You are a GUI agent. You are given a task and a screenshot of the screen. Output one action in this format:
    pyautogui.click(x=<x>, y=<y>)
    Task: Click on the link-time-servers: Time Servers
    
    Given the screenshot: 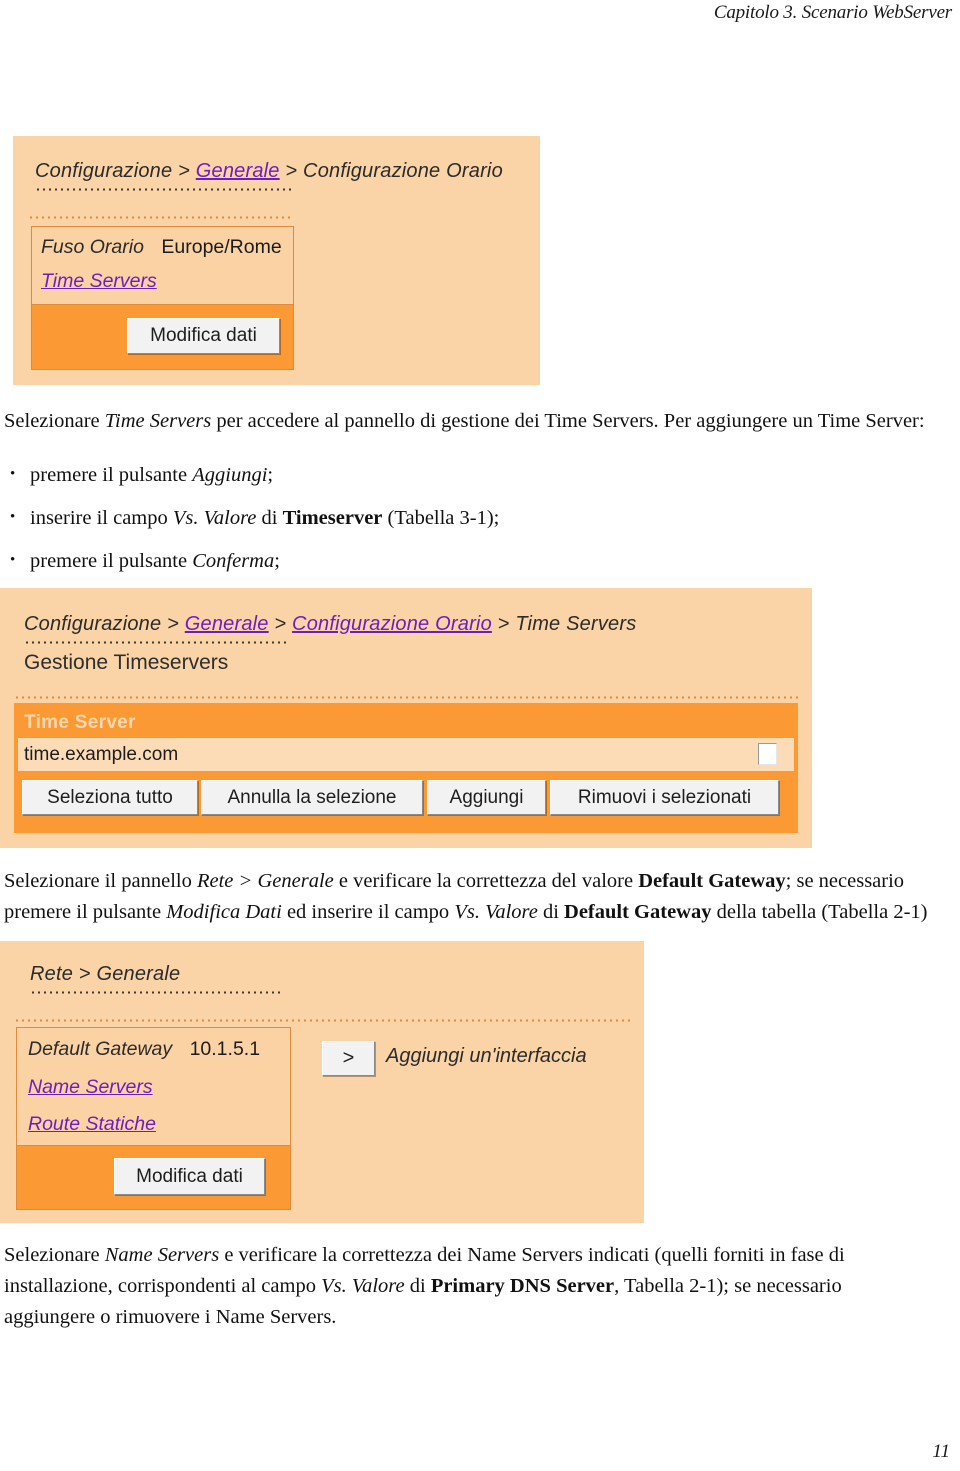 What is the action you would take?
    pyautogui.click(x=99, y=281)
    